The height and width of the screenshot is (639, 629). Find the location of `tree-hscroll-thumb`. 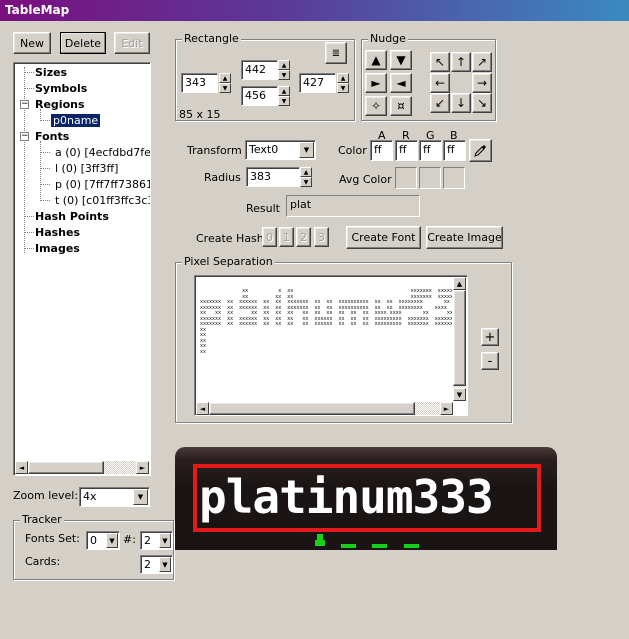

tree-hscroll-thumb is located at coordinates (66, 467).